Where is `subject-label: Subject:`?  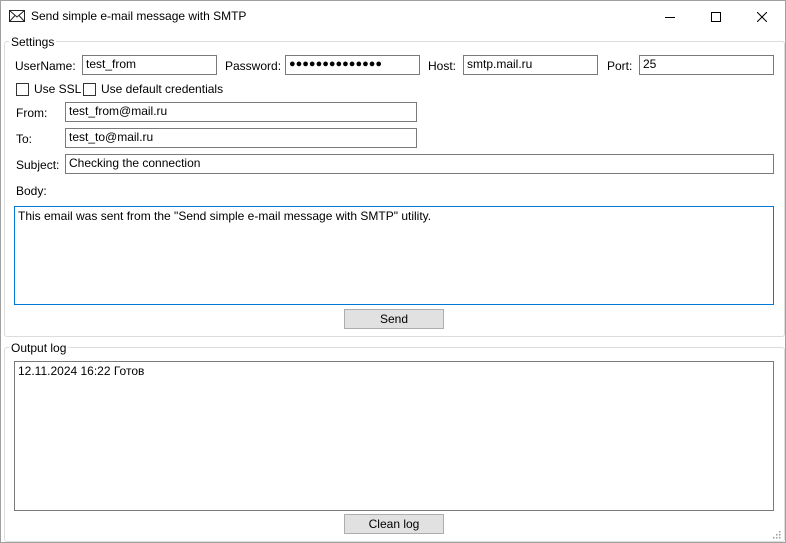
subject-label: Subject: is located at coordinates (38, 165).